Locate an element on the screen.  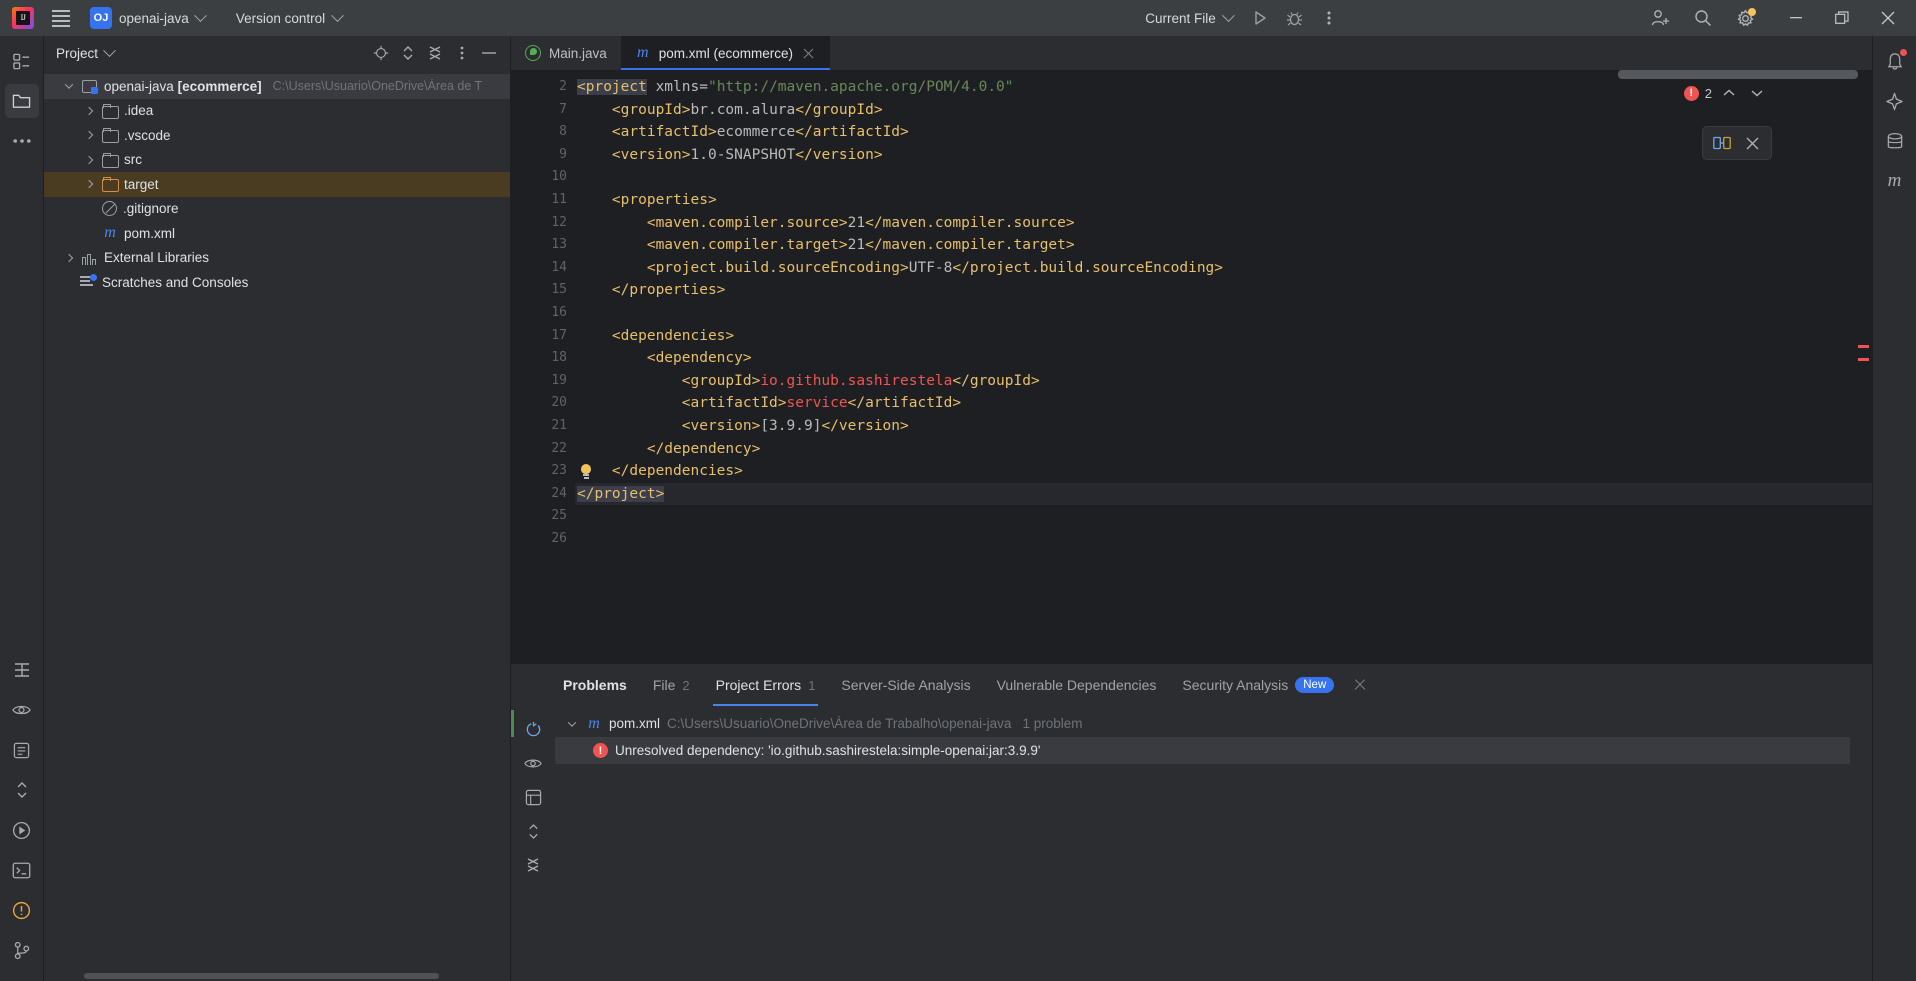
project-badge: OJ is located at coordinates (101, 18).